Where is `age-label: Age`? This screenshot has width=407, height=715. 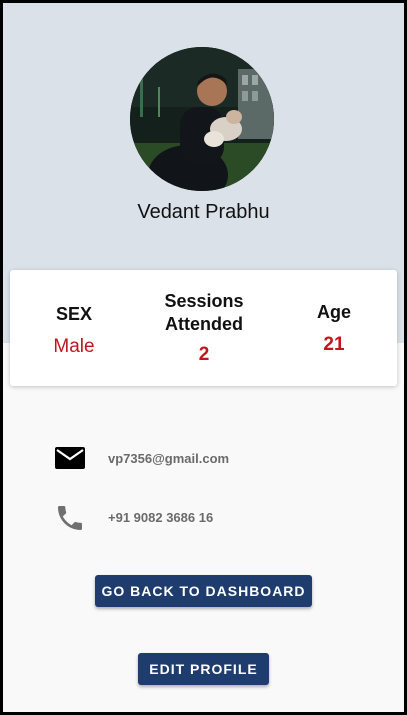 age-label: Age is located at coordinates (333, 312).